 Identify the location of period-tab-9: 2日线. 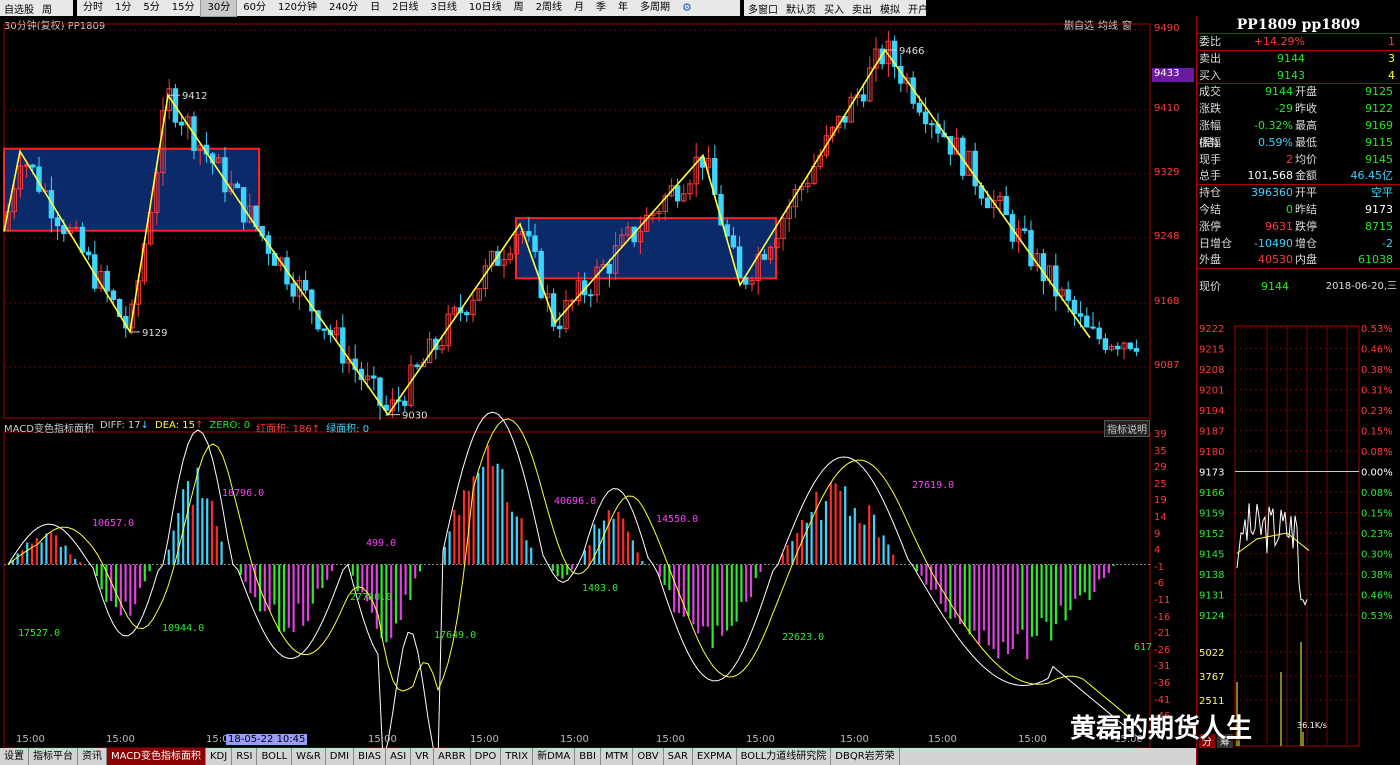
(405, 8).